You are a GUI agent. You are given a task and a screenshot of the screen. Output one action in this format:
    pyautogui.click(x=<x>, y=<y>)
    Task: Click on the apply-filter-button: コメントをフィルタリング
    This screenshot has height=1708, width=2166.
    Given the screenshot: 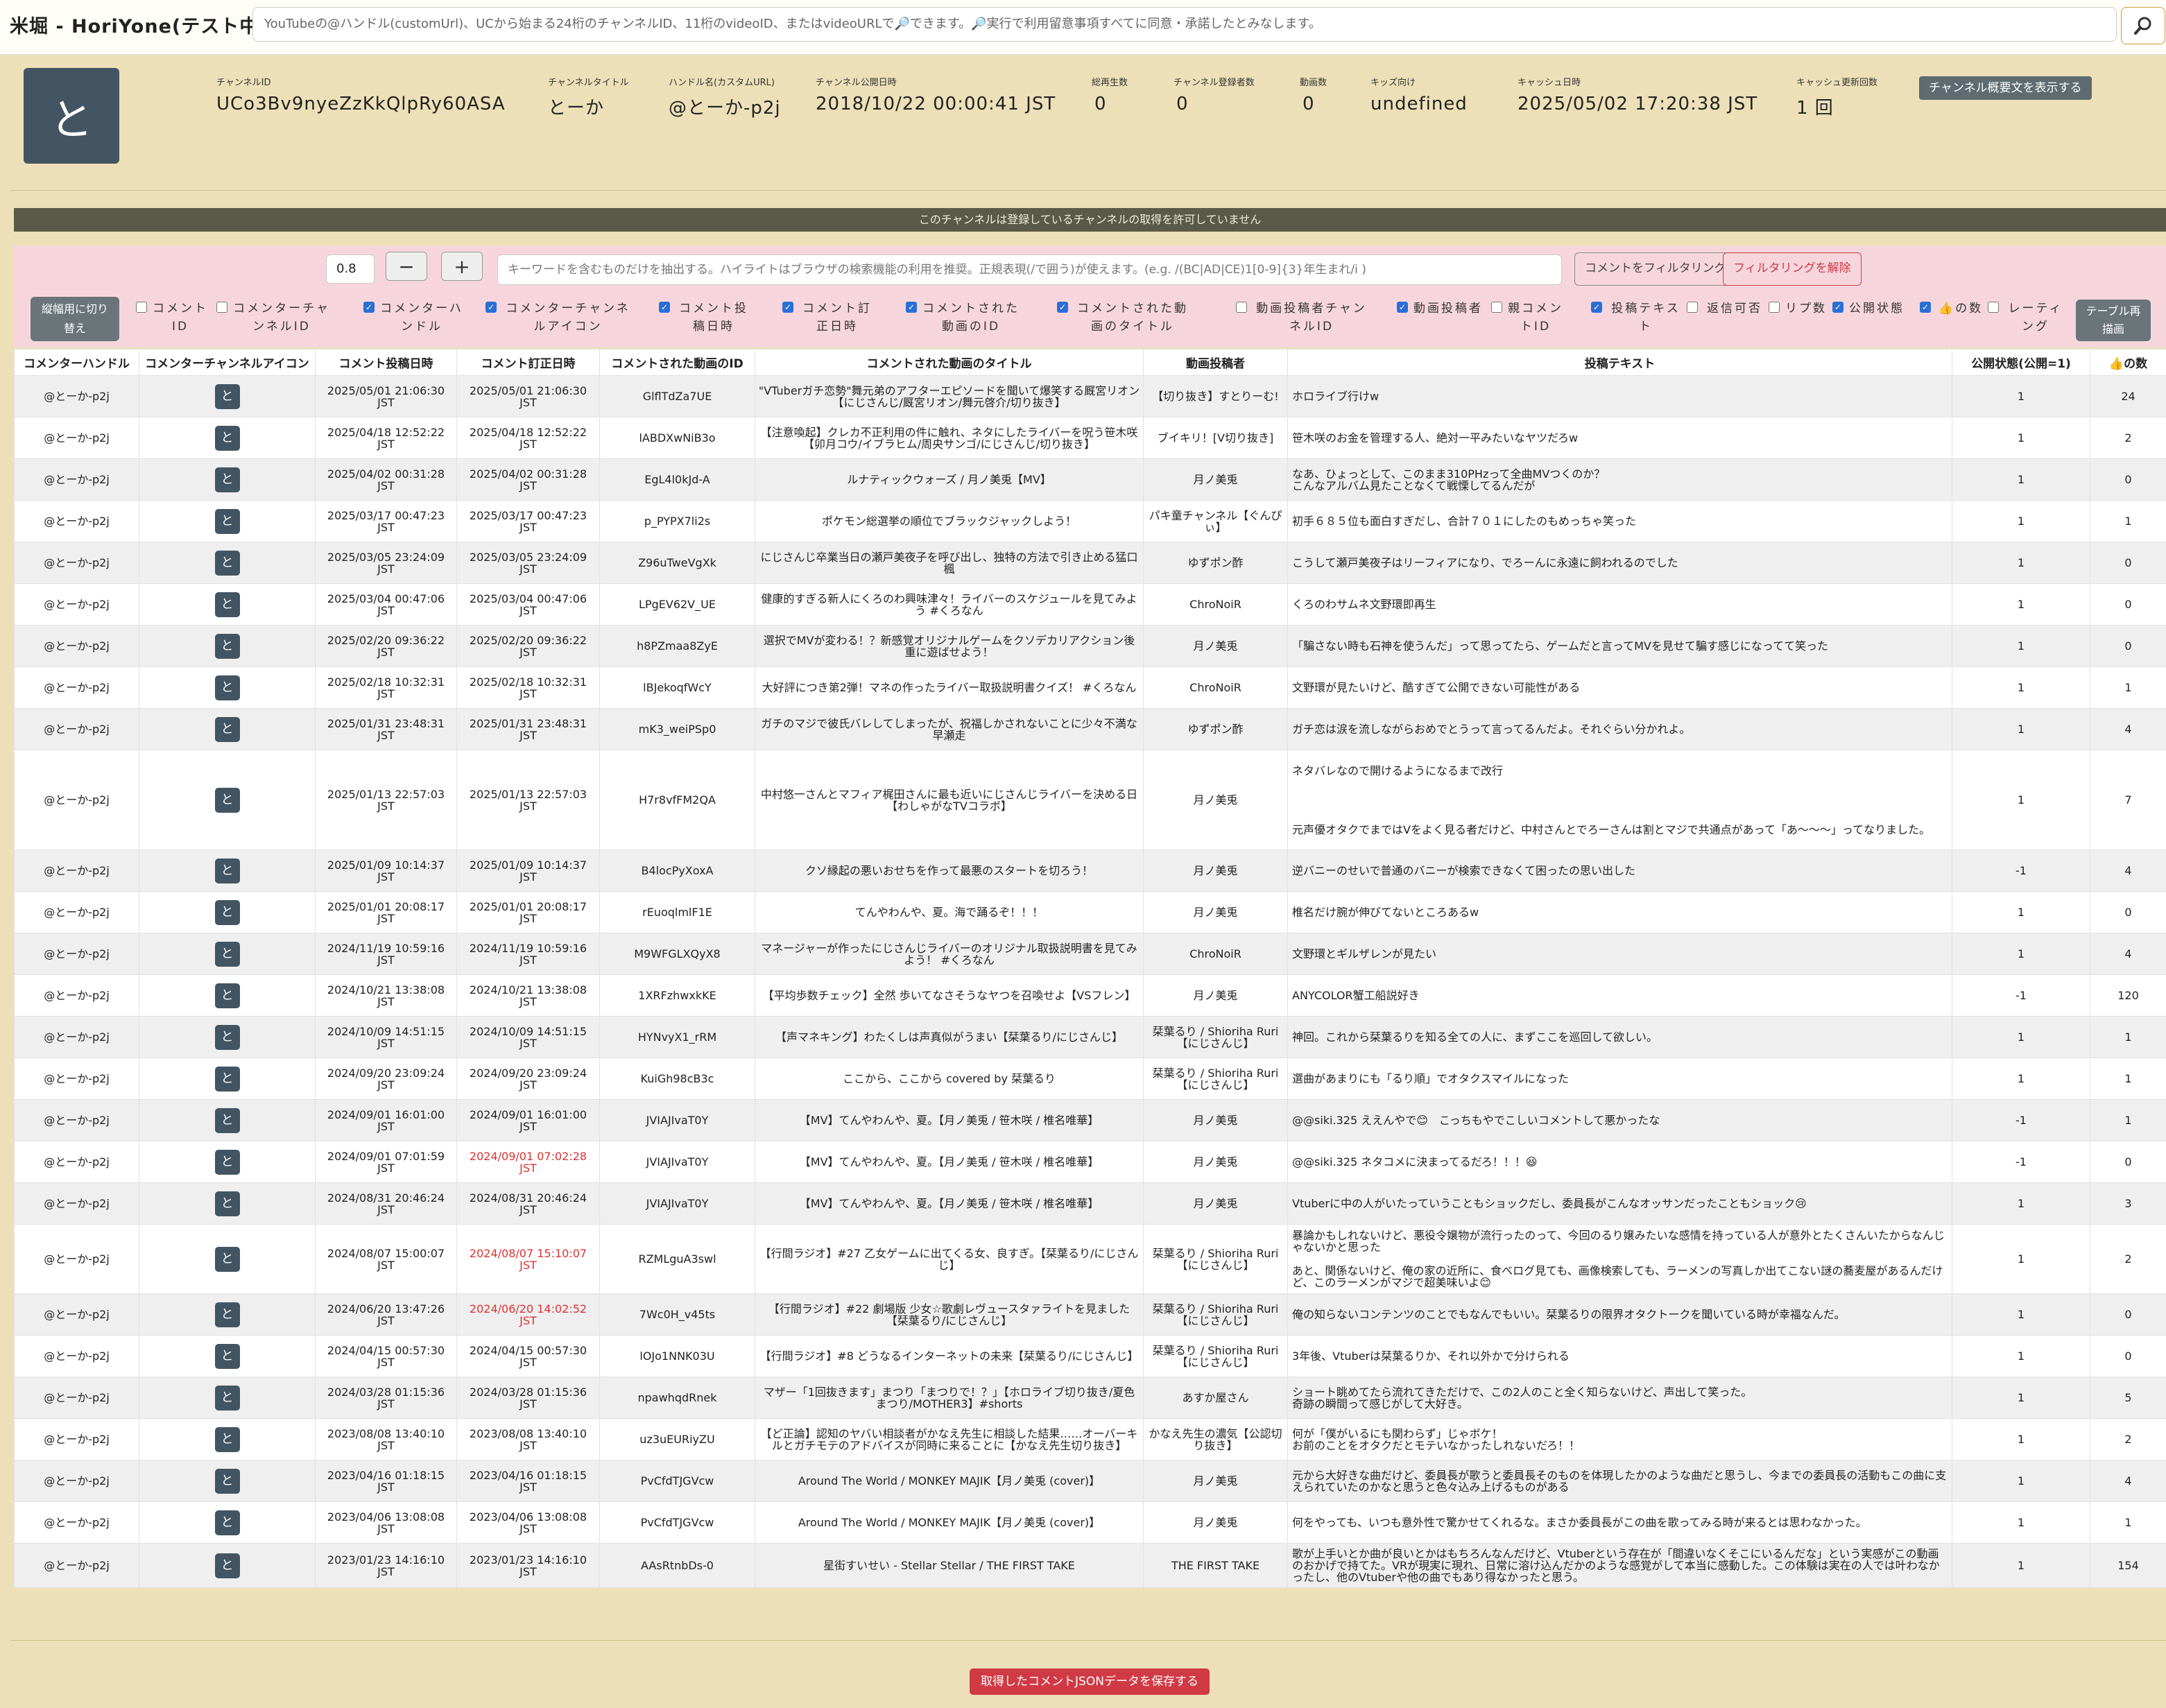 What is the action you would take?
    pyautogui.click(x=1655, y=269)
    